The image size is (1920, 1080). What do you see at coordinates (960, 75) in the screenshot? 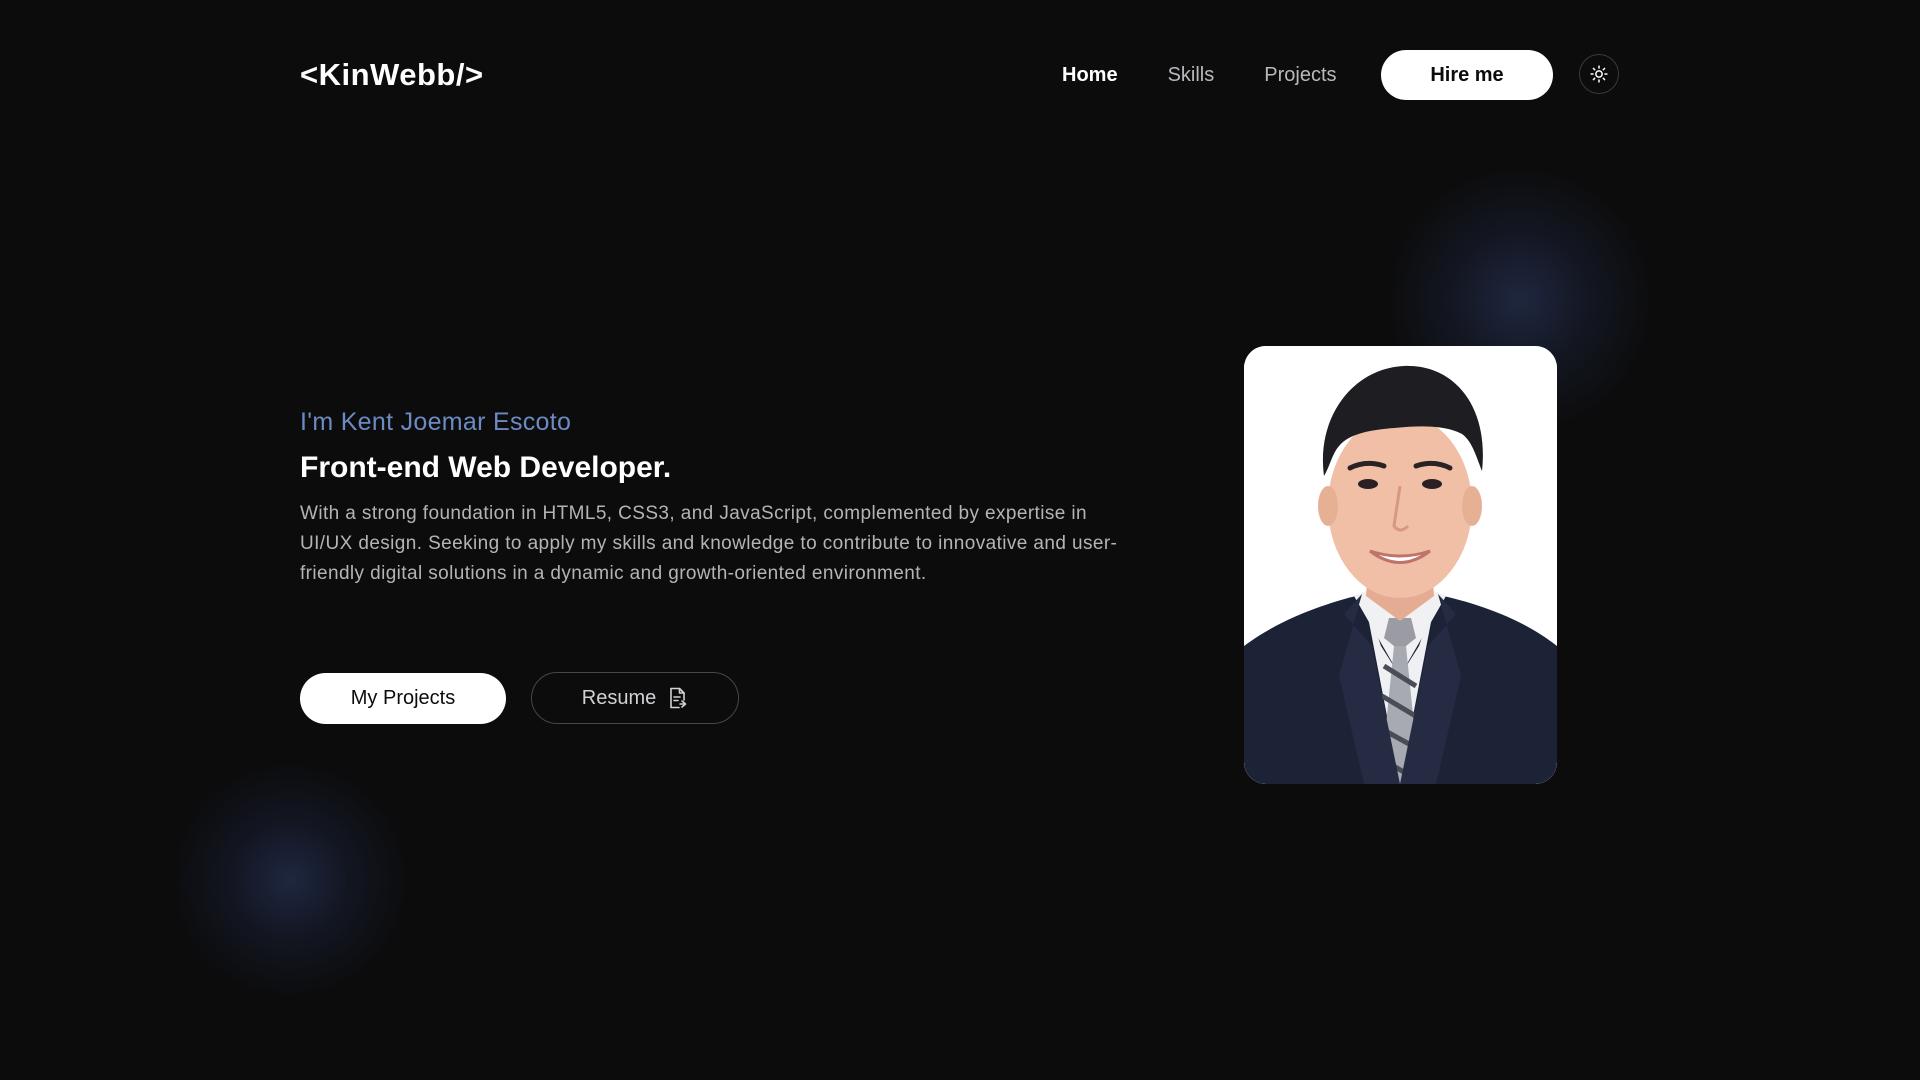
I see `site-header: <KinWebb/> Home Skills Projects Hire me` at bounding box center [960, 75].